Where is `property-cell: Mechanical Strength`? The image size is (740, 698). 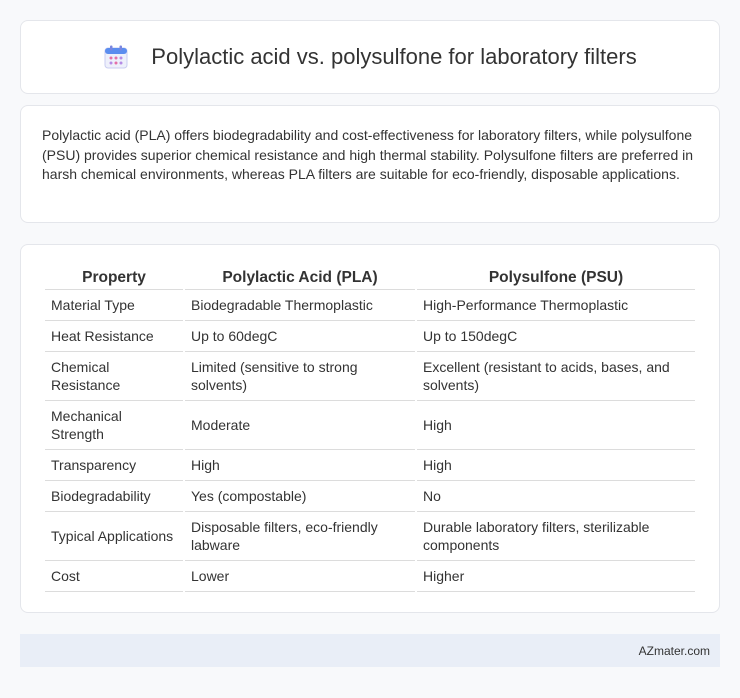
property-cell: Mechanical Strength is located at coordinates (114, 425).